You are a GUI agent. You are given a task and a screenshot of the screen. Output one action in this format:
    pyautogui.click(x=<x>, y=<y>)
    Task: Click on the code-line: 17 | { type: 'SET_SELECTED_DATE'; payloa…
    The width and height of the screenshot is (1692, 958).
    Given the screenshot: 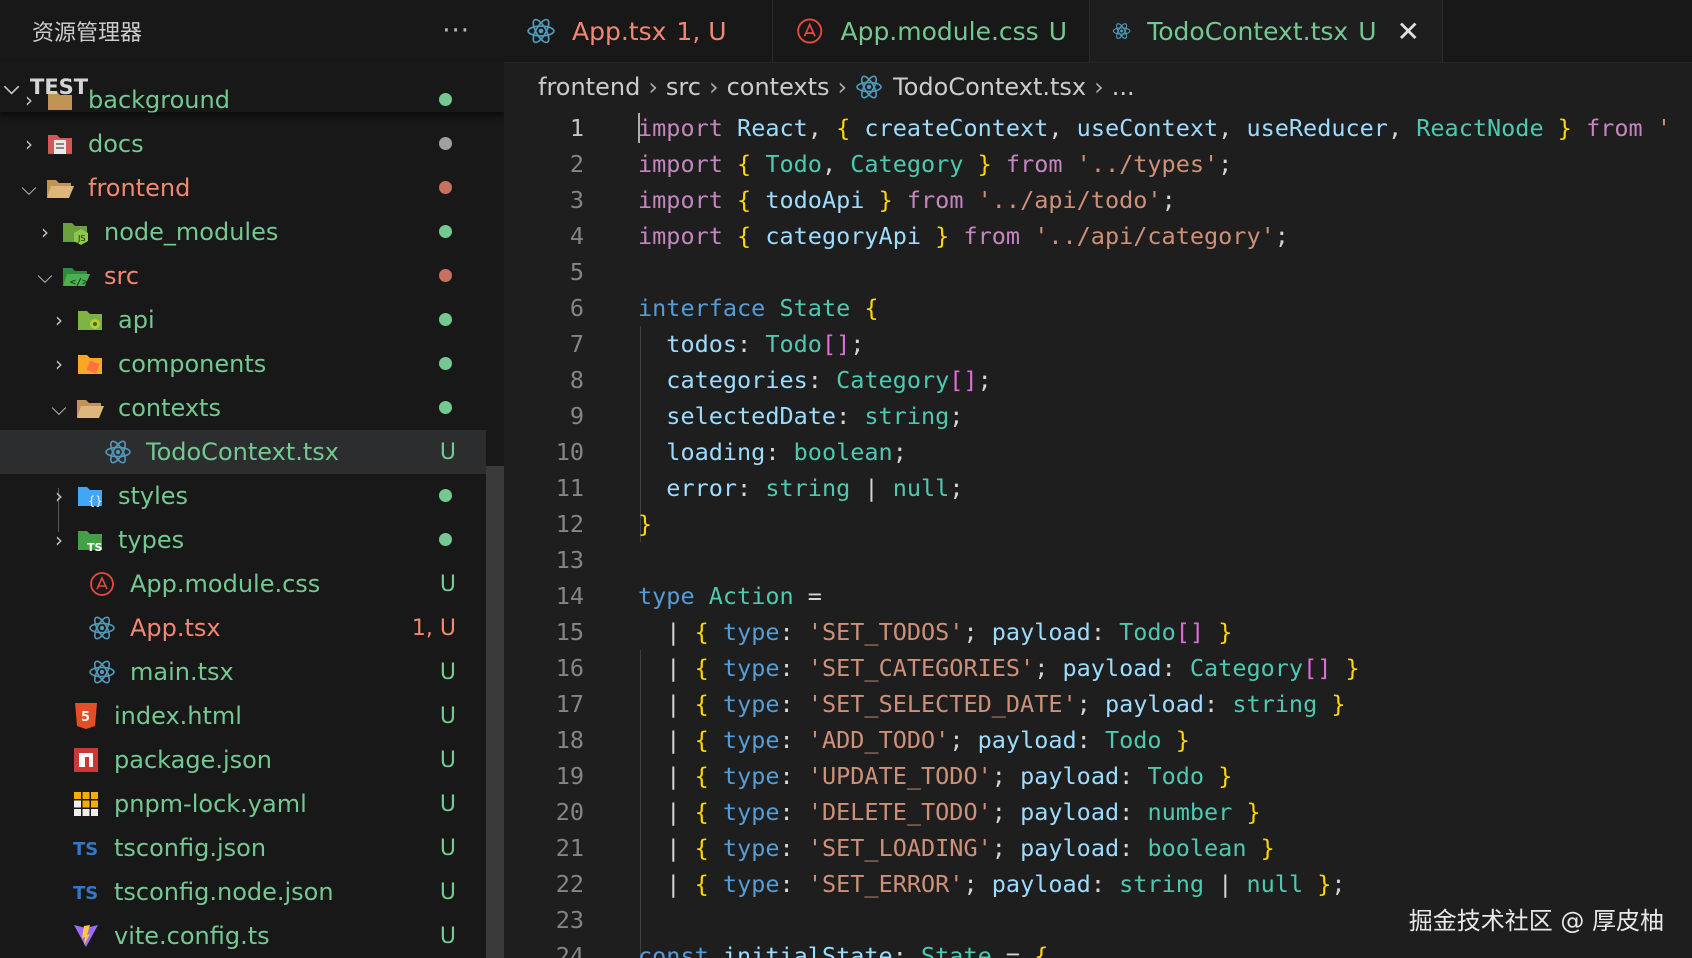 What is the action you would take?
    pyautogui.click(x=1098, y=704)
    